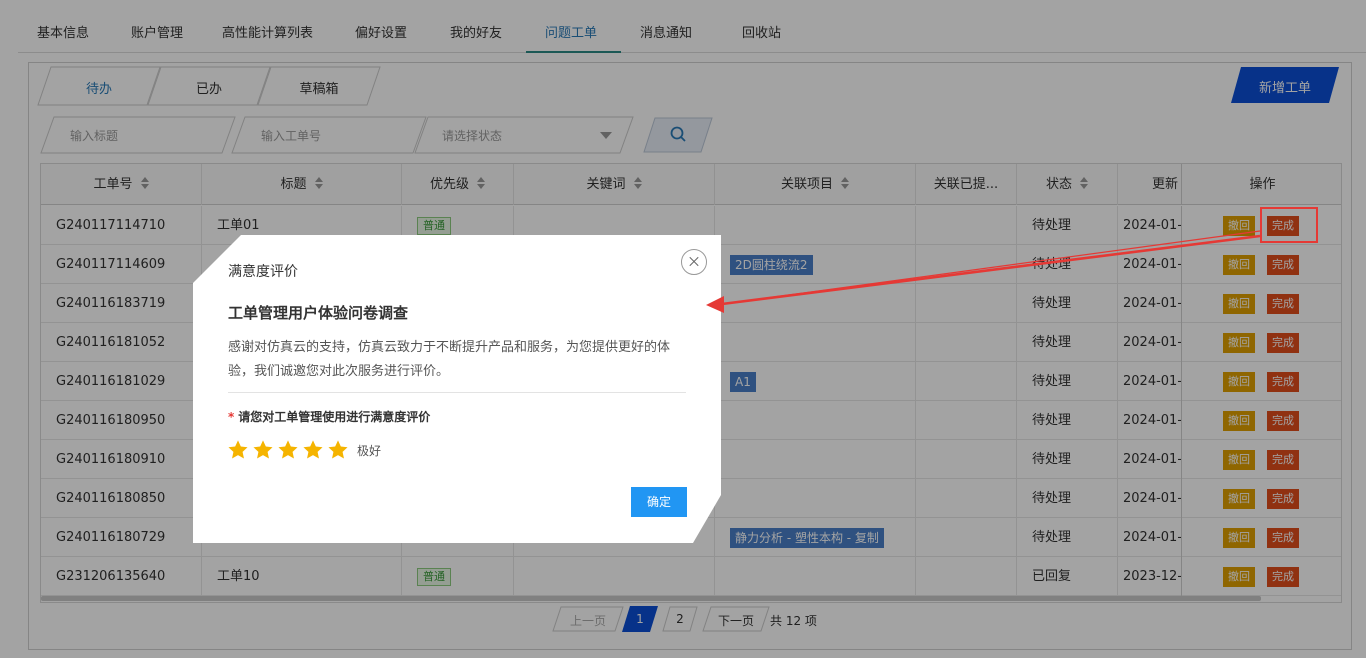 Image resolution: width=1366 pixels, height=658 pixels. Describe the element at coordinates (983, 271) in the screenshot. I see `annotation-arrow` at that location.